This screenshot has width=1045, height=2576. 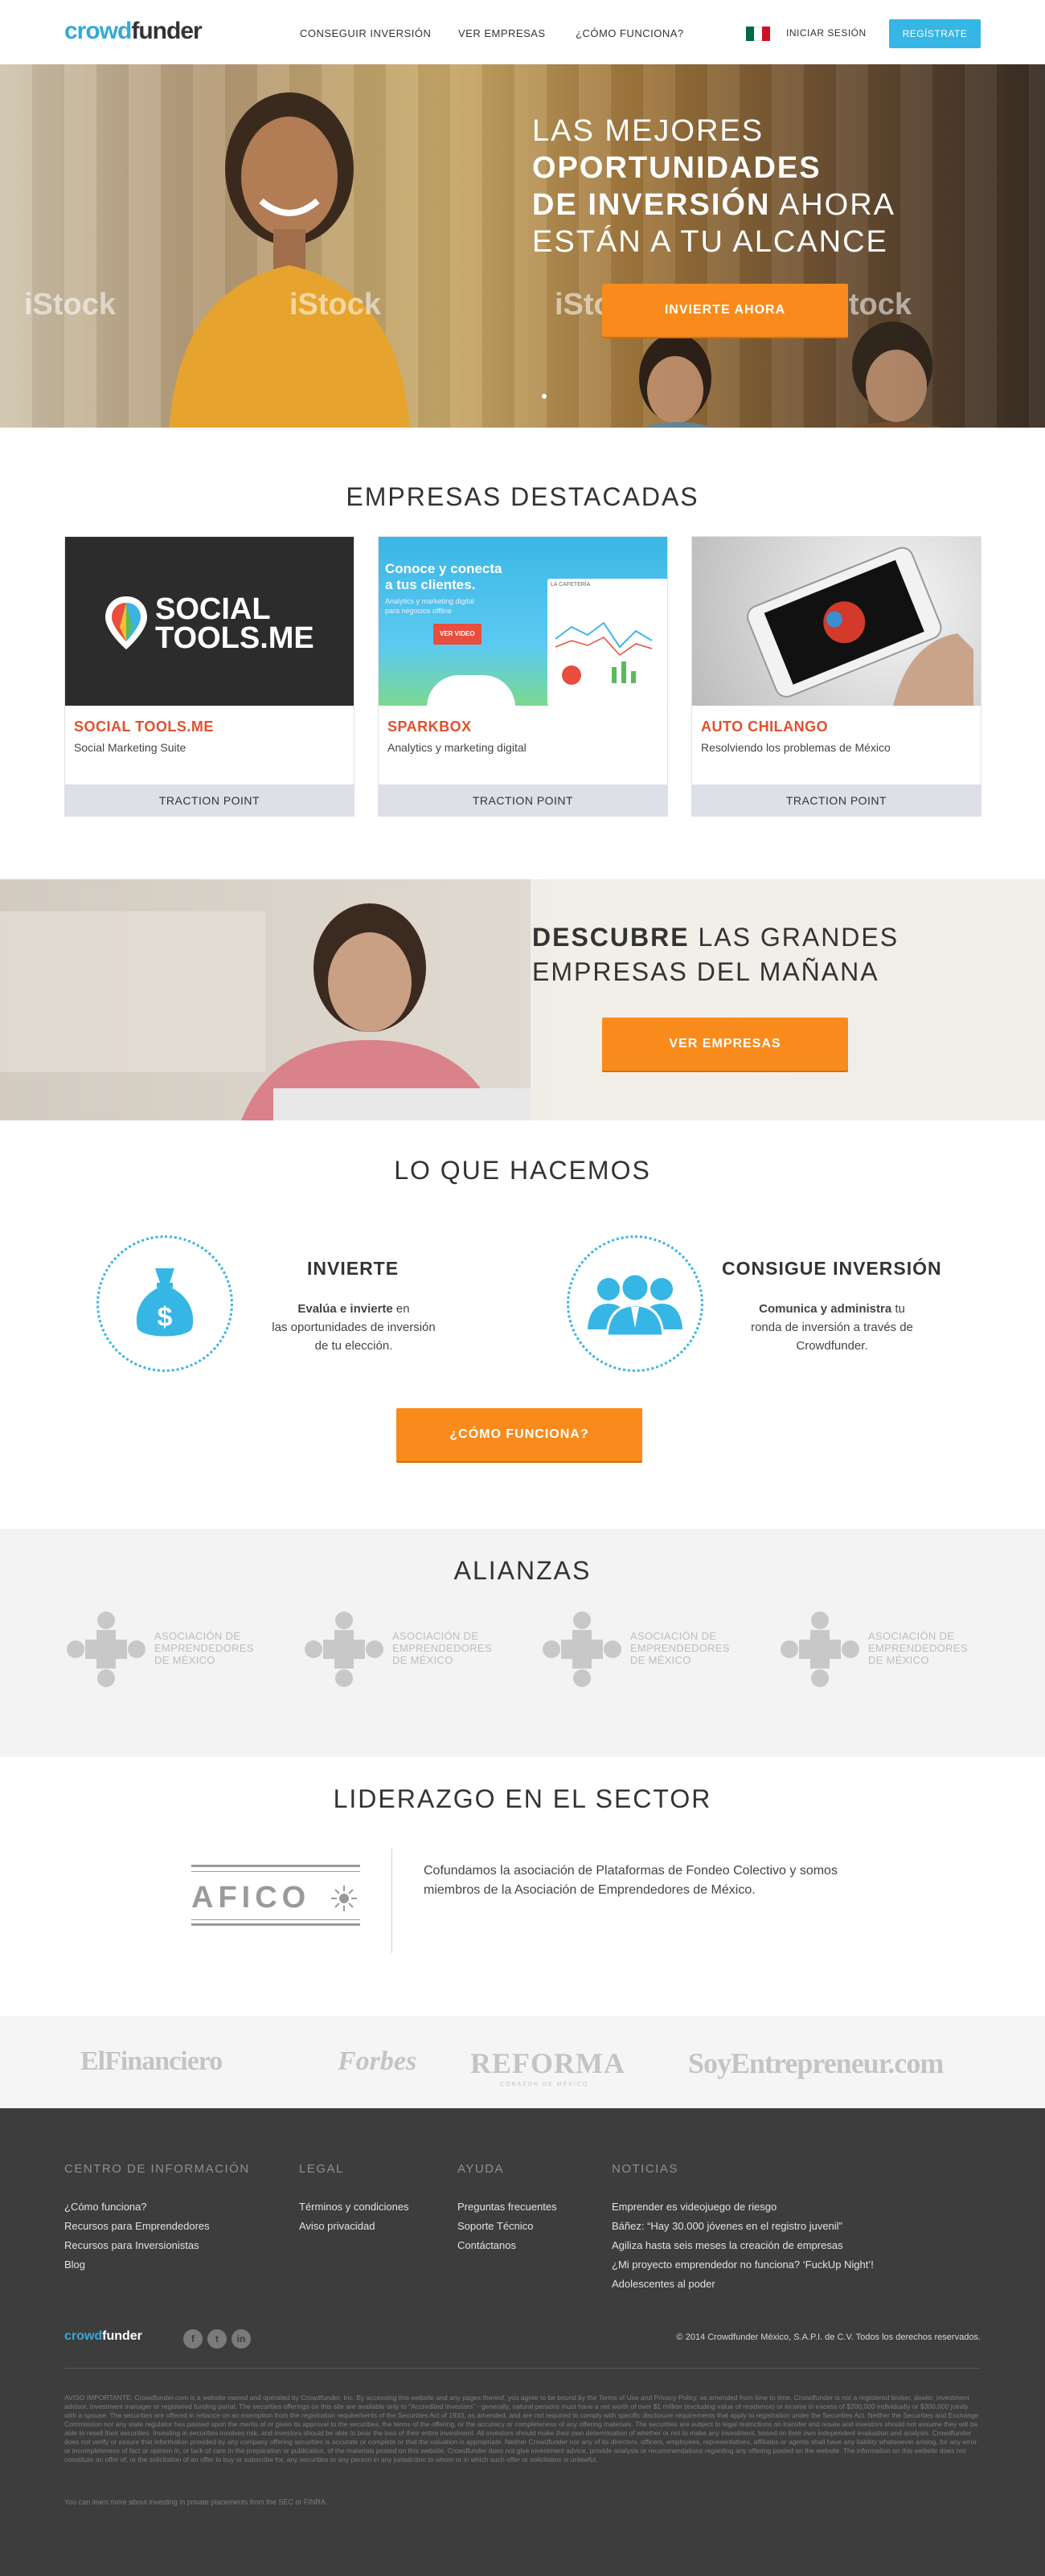 I want to click on footer-link: Aviso privacidad, so click(x=354, y=2226).